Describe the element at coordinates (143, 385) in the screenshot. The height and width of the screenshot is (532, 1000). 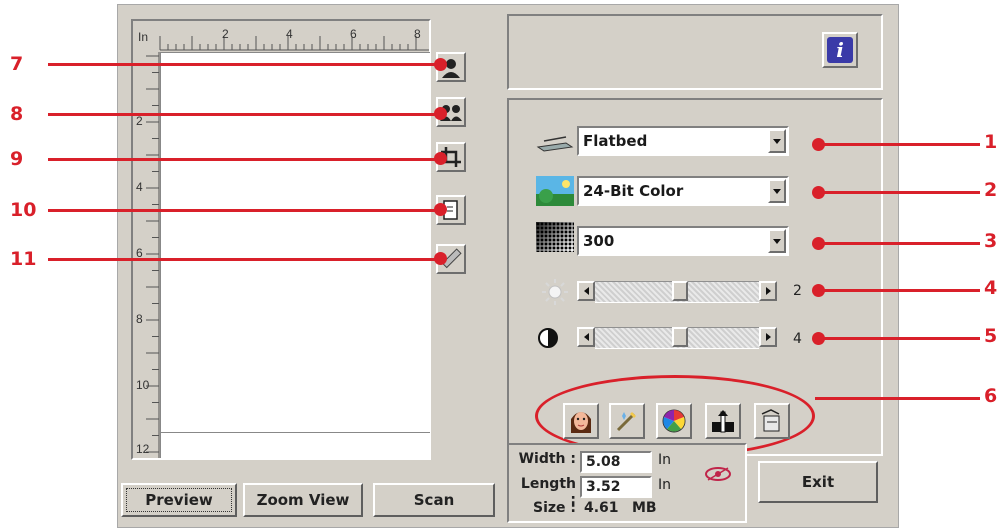
I see `left-ruler-label: 10` at that location.